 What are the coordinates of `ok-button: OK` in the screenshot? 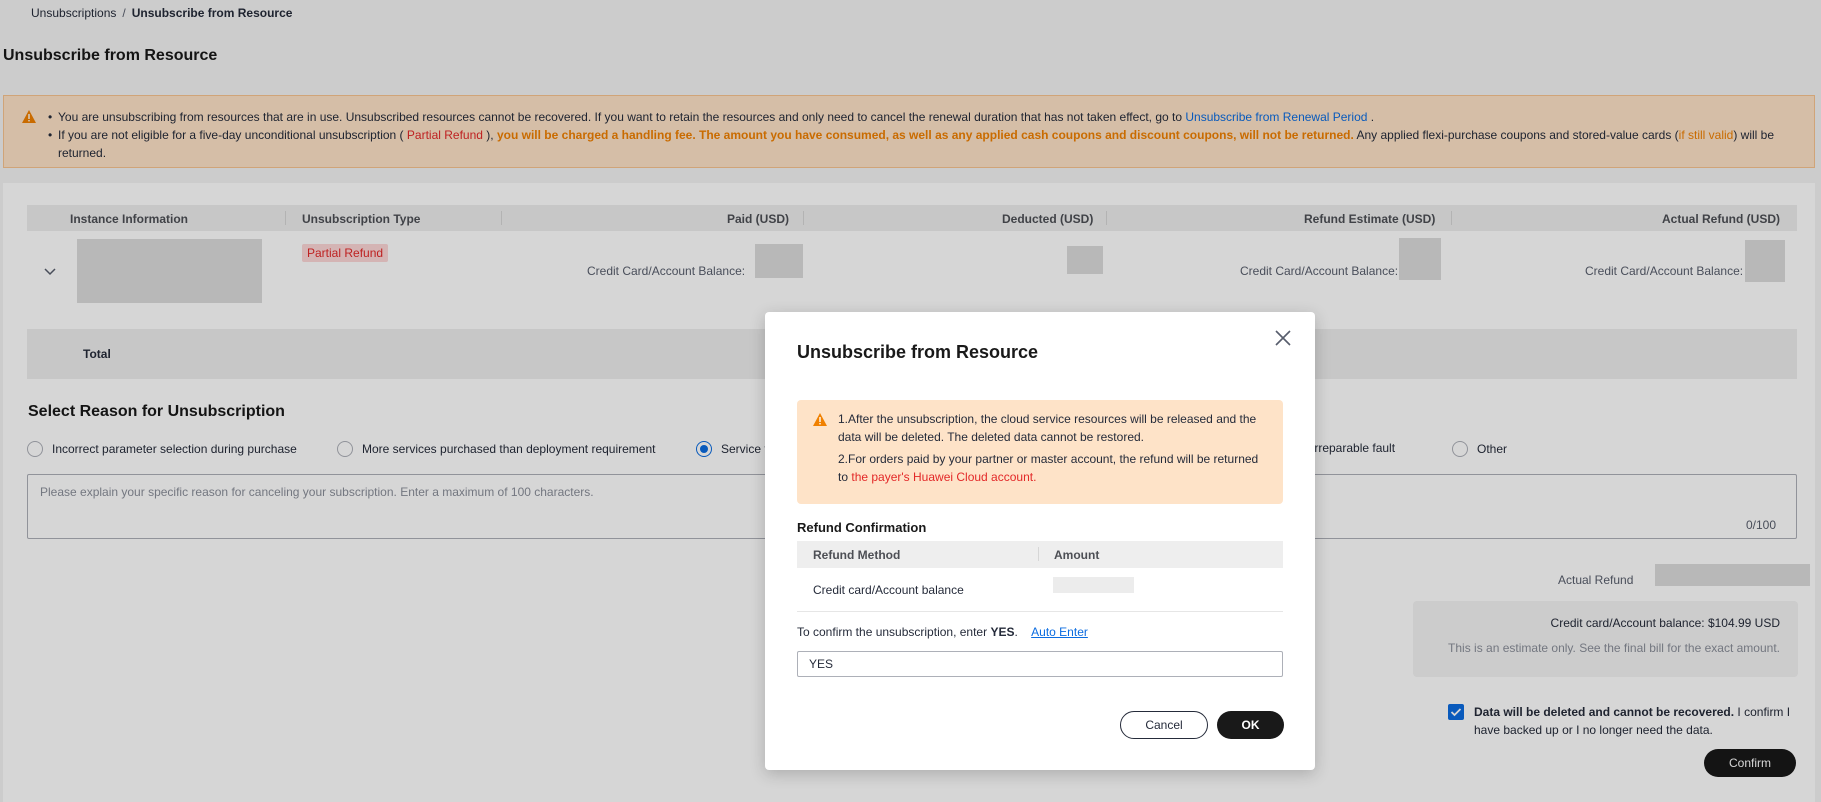 It's located at (1250, 725).